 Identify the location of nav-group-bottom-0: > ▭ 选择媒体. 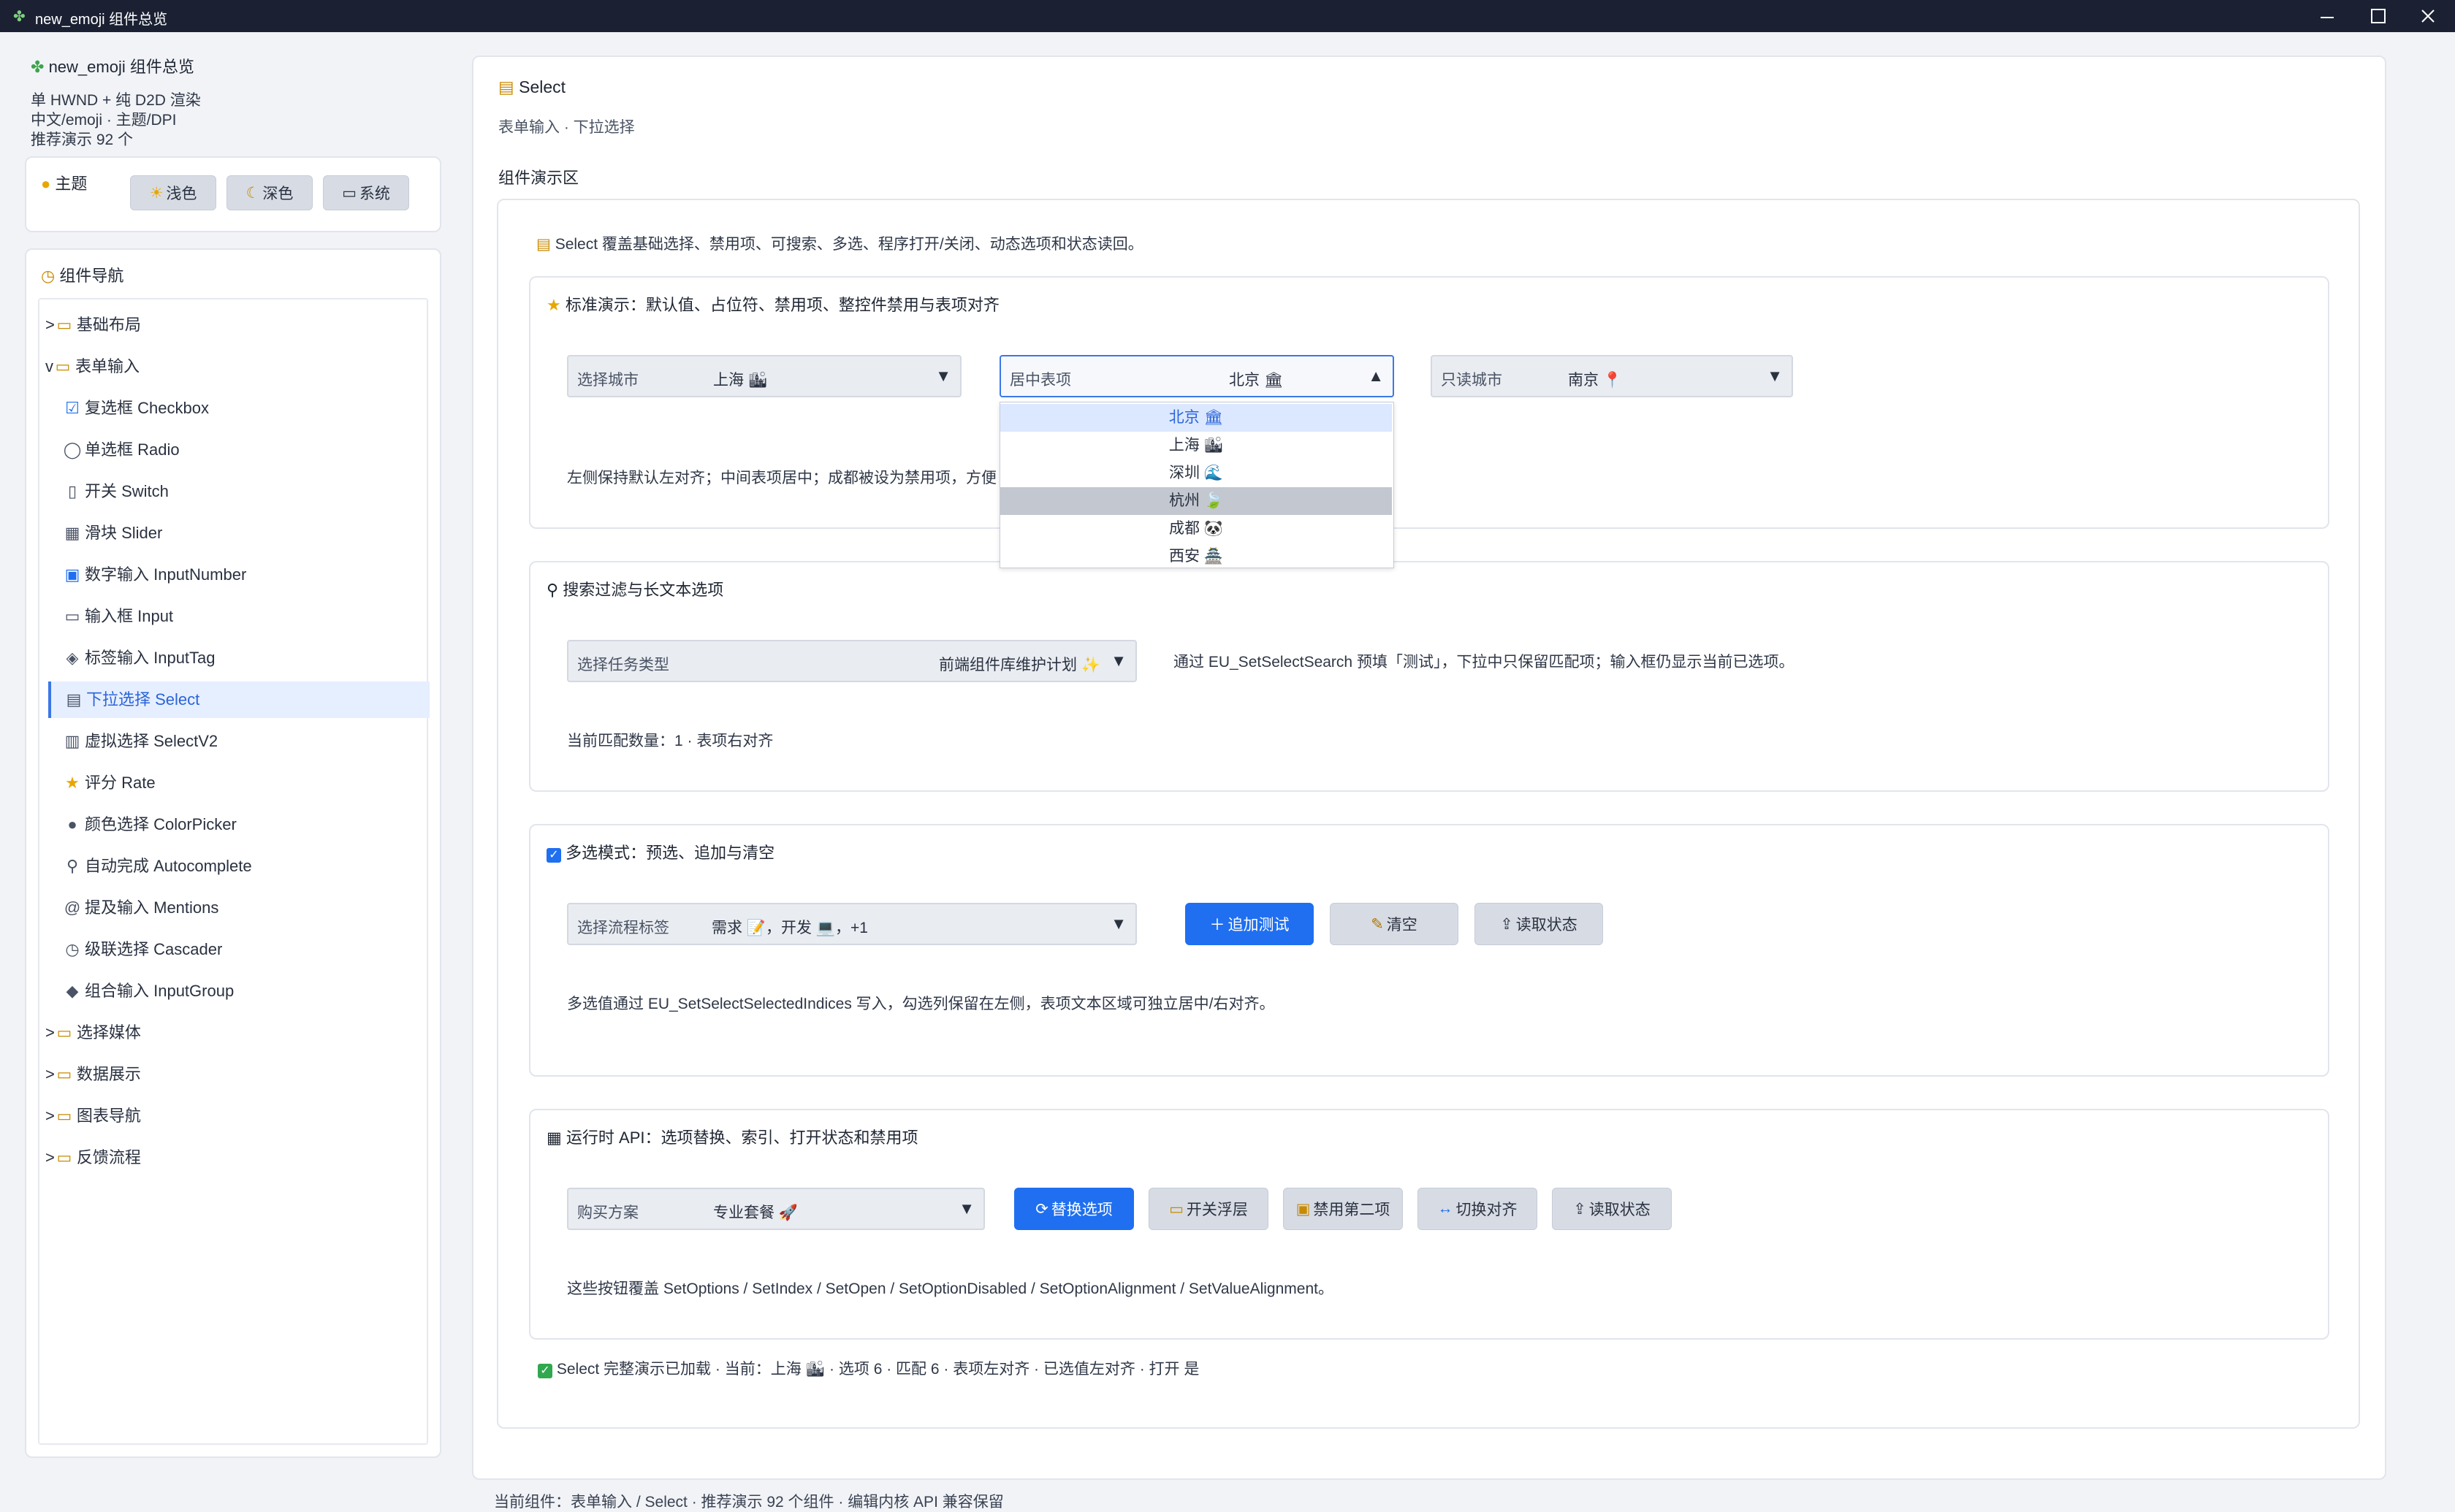
(93, 1033).